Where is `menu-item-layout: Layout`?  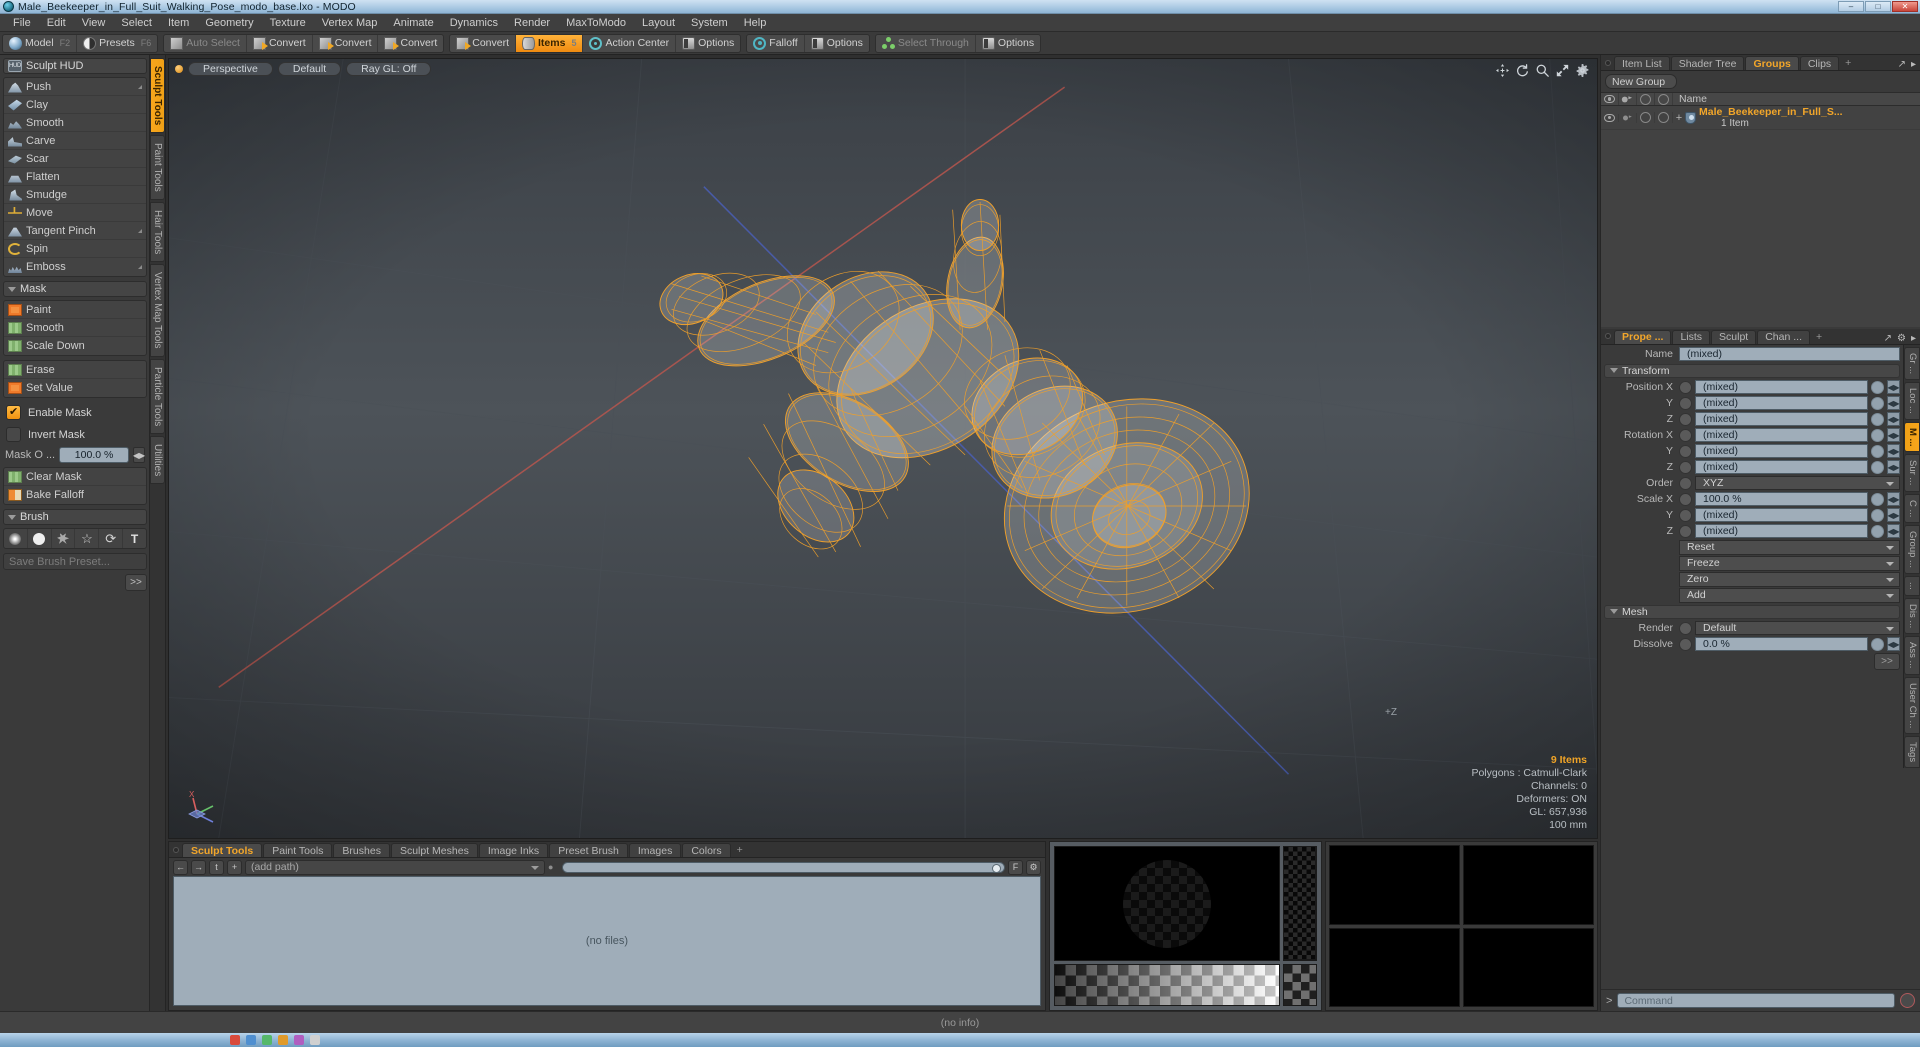
menu-item-layout: Layout is located at coordinates (658, 23).